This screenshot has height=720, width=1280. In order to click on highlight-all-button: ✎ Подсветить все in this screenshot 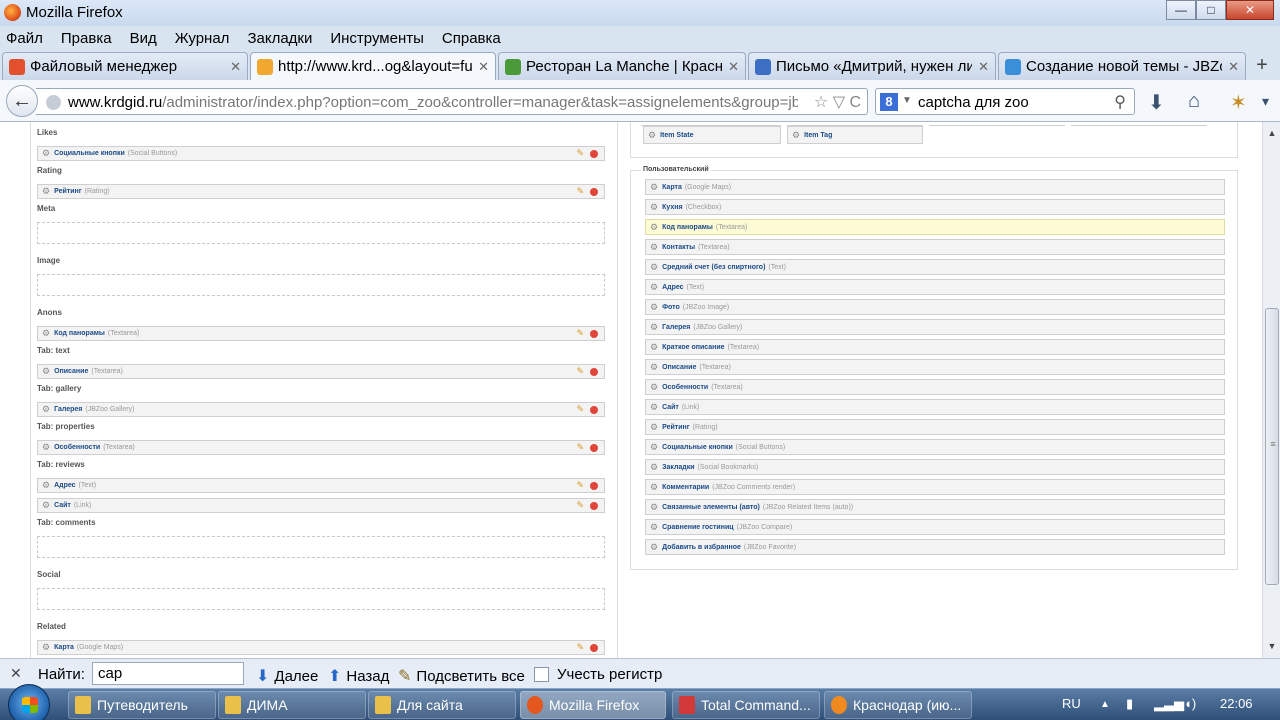, I will do `click(461, 676)`.